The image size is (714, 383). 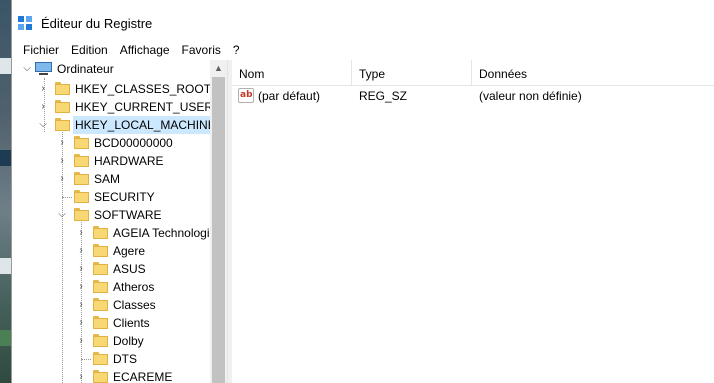 I want to click on tree-node-label: SAM, so click(x=107, y=179).